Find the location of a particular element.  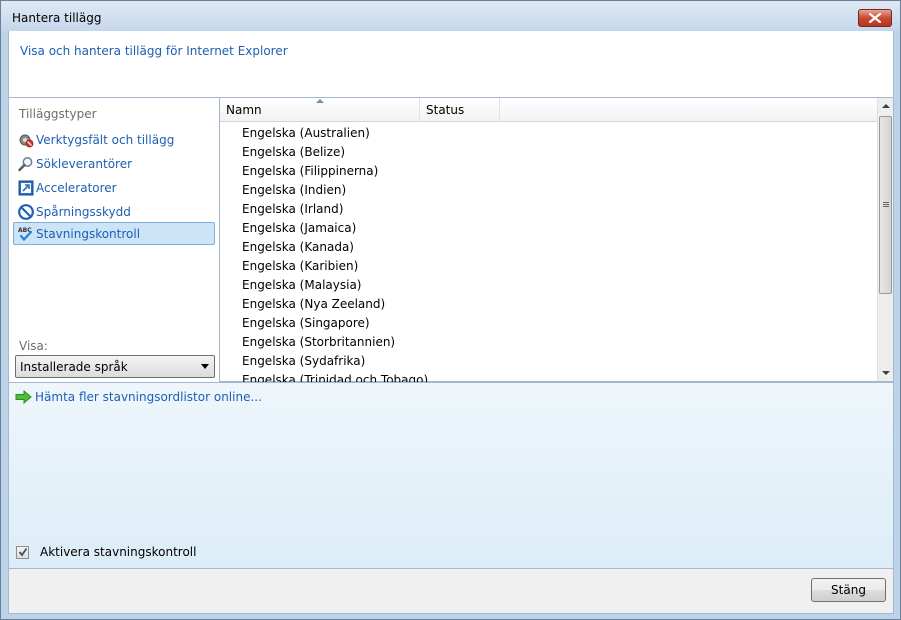

list-item-name: Engelska (Filippinerna) is located at coordinates (310, 170).